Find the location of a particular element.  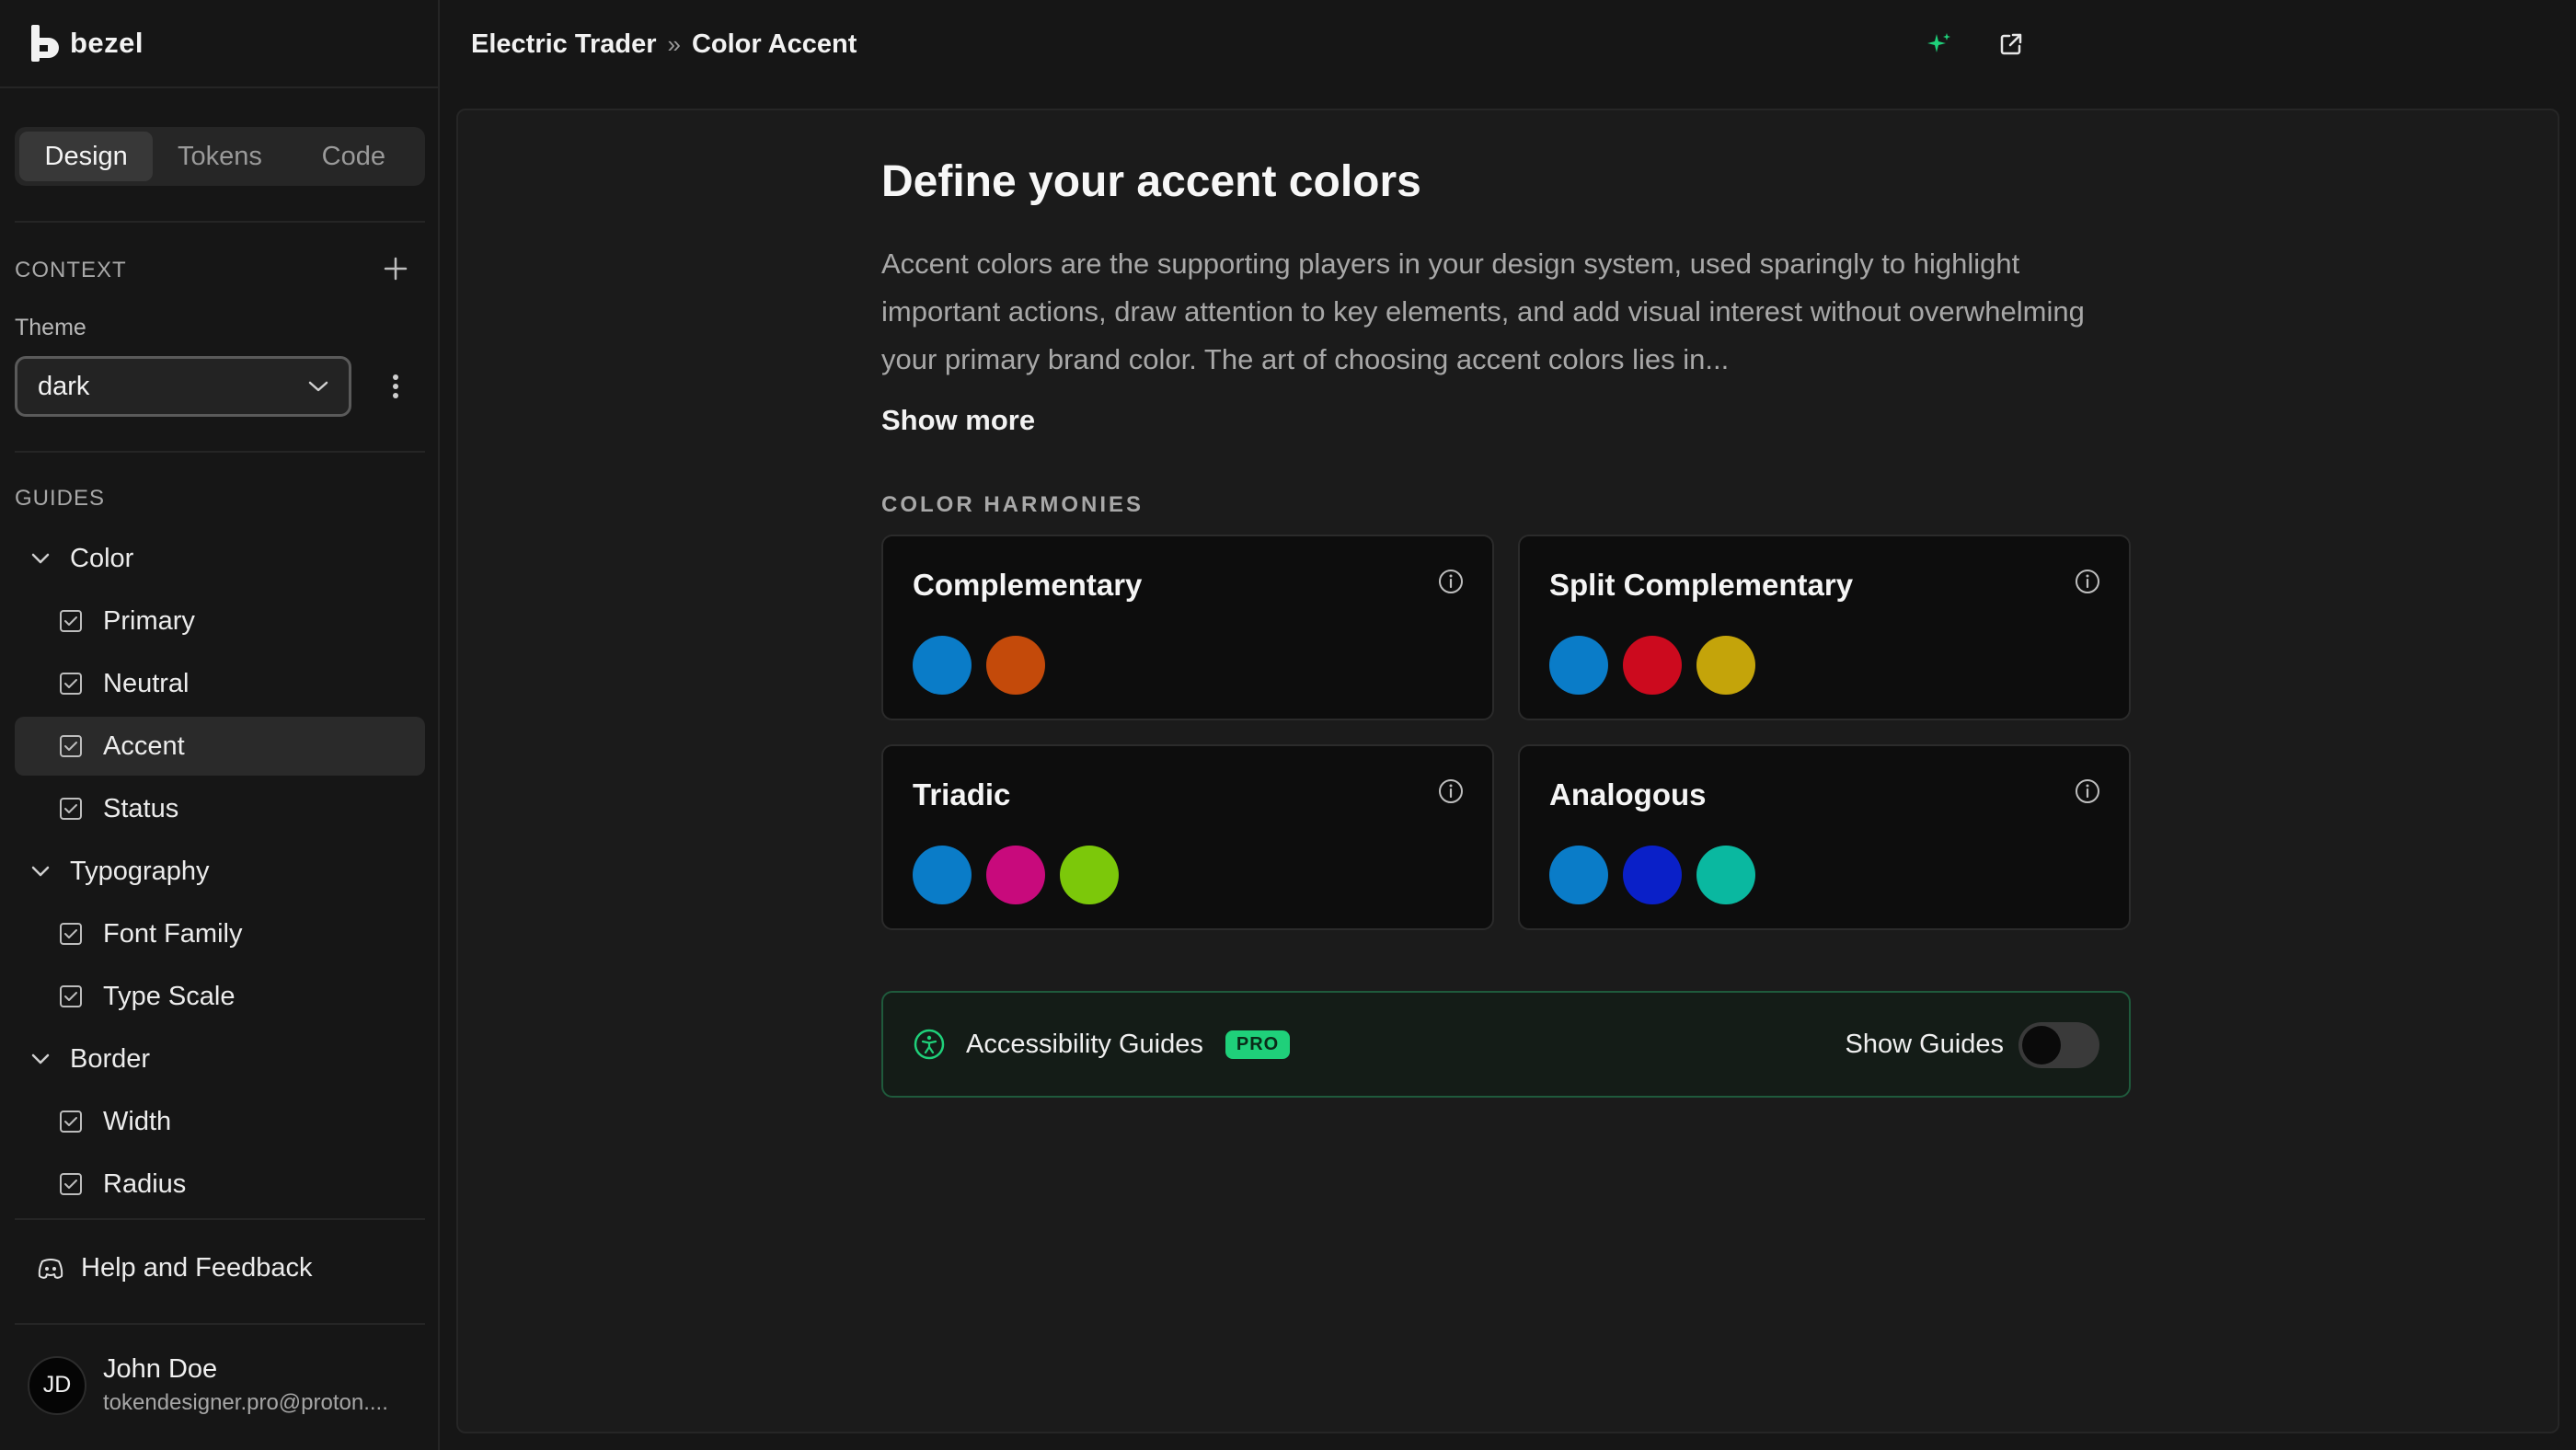

accessibility-label: Accessibility Guides is located at coordinates (1084, 1044).